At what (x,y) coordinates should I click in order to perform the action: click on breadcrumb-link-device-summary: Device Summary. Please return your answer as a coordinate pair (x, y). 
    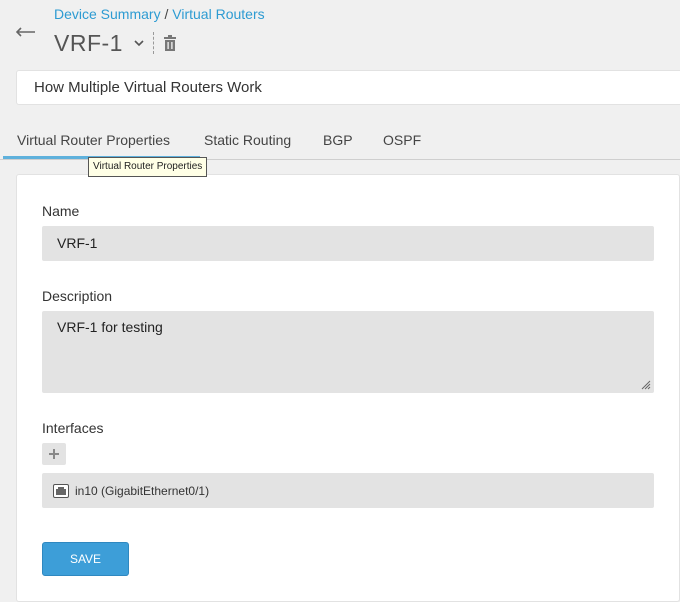
    Looking at the image, I should click on (107, 14).